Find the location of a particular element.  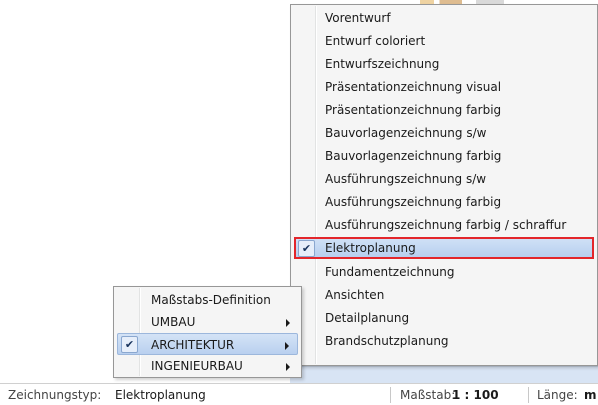

menu-item-label: Ansichten is located at coordinates (355, 295).